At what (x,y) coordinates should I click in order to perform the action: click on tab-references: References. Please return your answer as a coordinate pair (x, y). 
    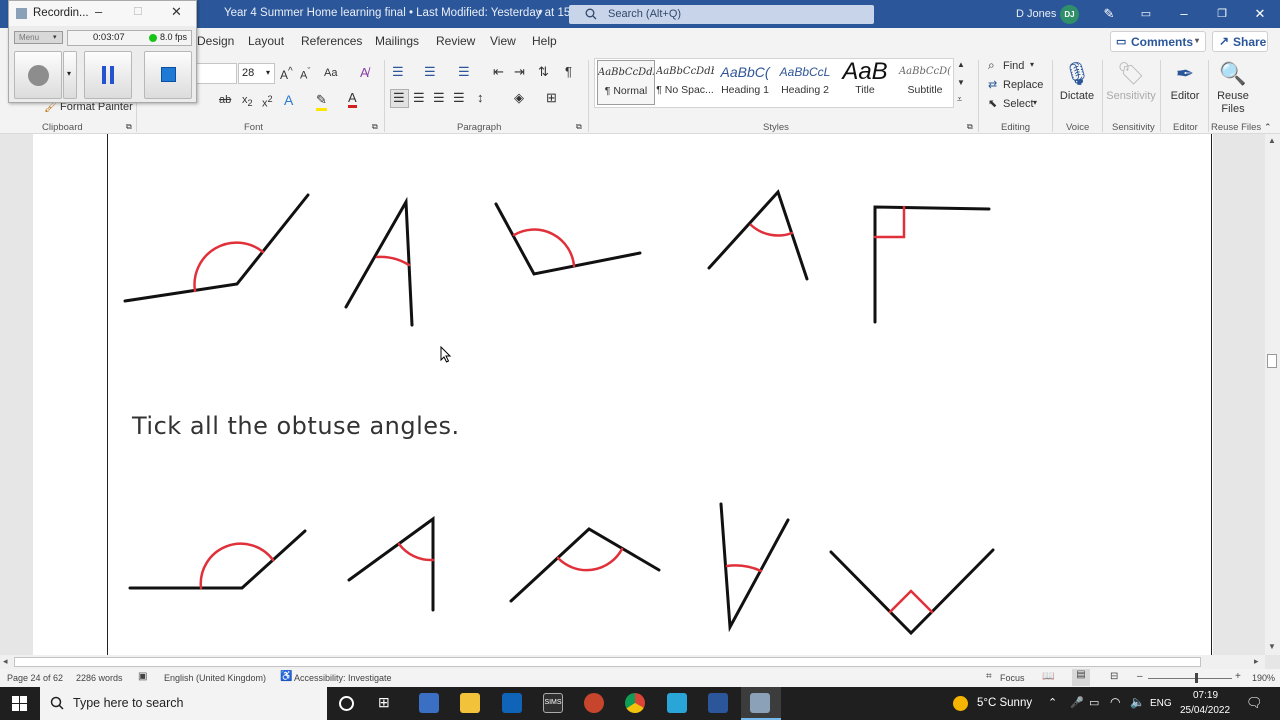
    Looking at the image, I should click on (331, 41).